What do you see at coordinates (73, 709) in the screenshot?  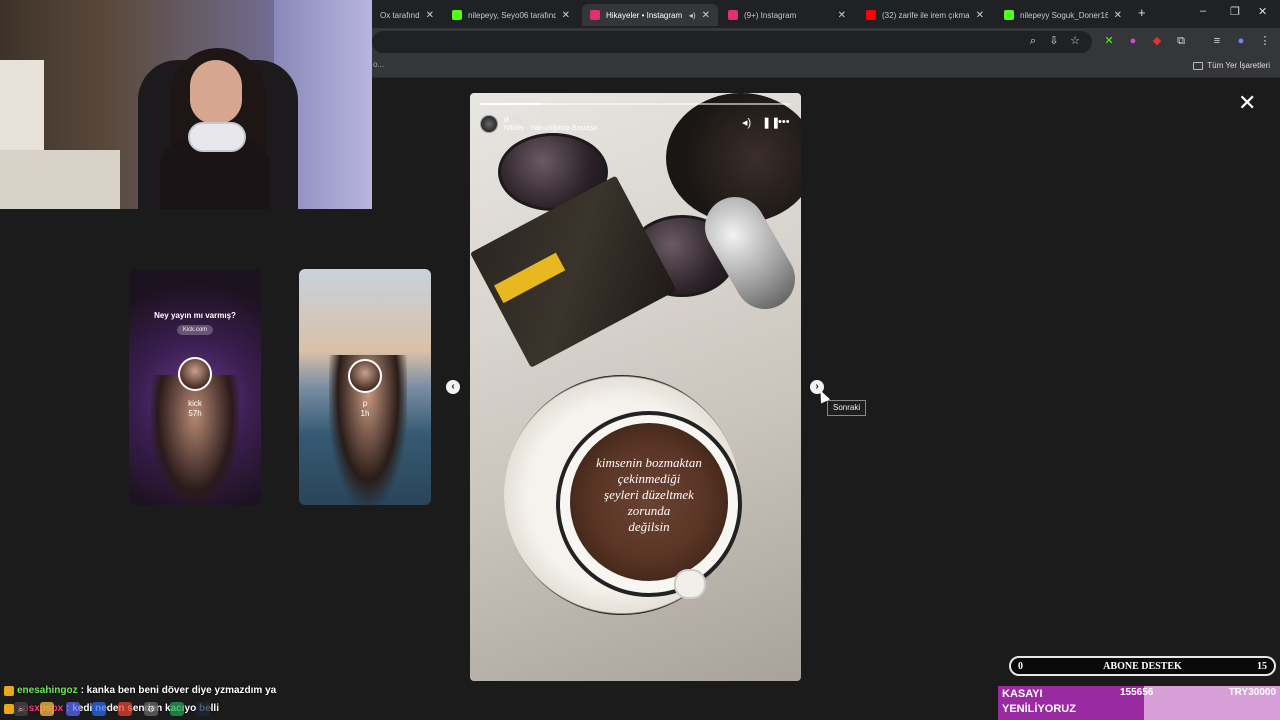 I see `discord-icon` at bounding box center [73, 709].